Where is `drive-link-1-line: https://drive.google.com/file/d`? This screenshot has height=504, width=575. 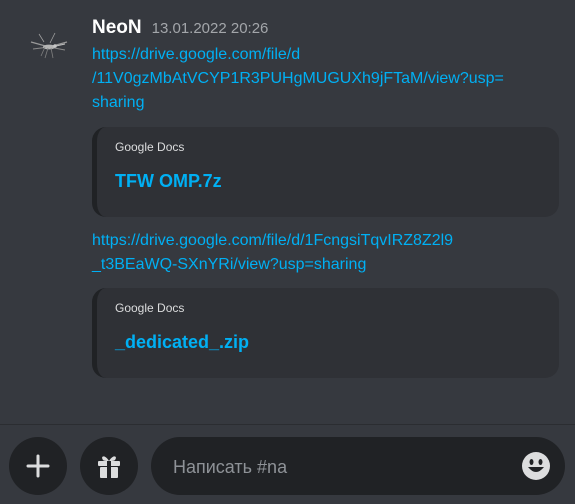
drive-link-1-line: https://drive.google.com/file/d is located at coordinates (196, 54).